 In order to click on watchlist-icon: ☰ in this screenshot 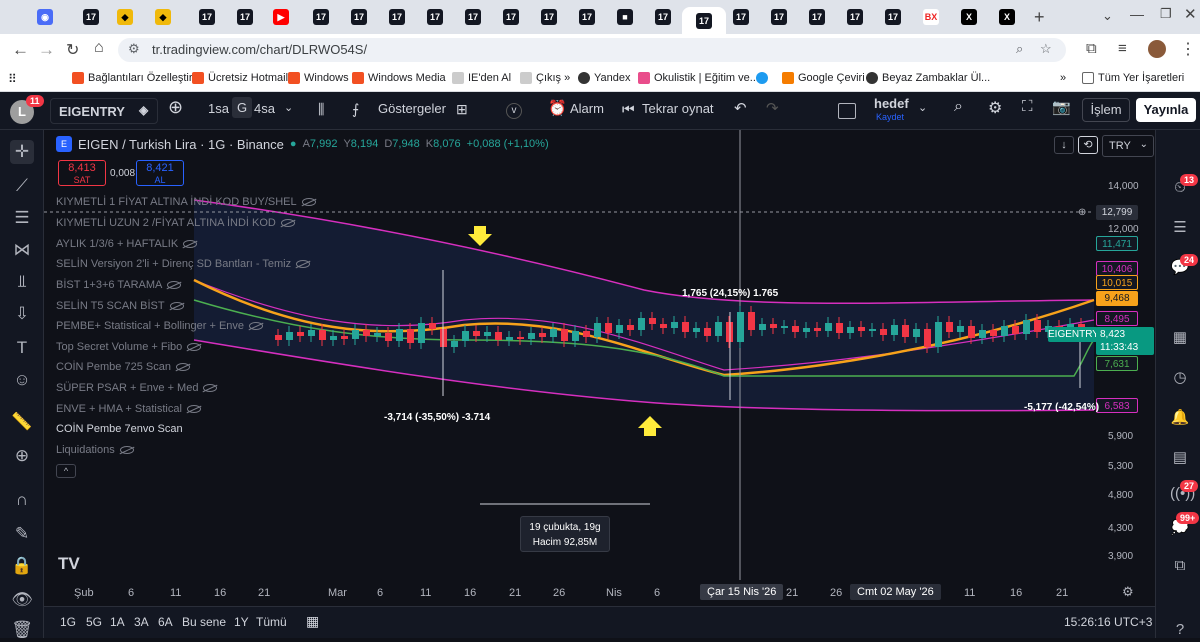, I will do `click(1180, 228)`.